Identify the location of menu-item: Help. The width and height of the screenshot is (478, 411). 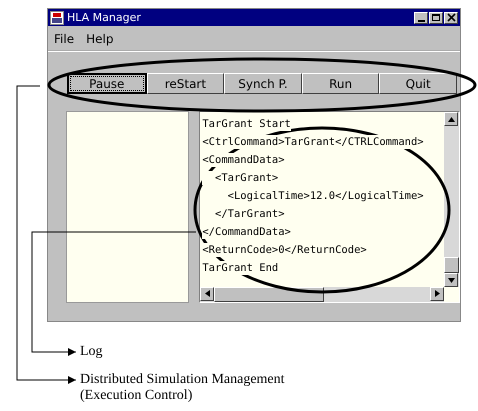
(100, 39).